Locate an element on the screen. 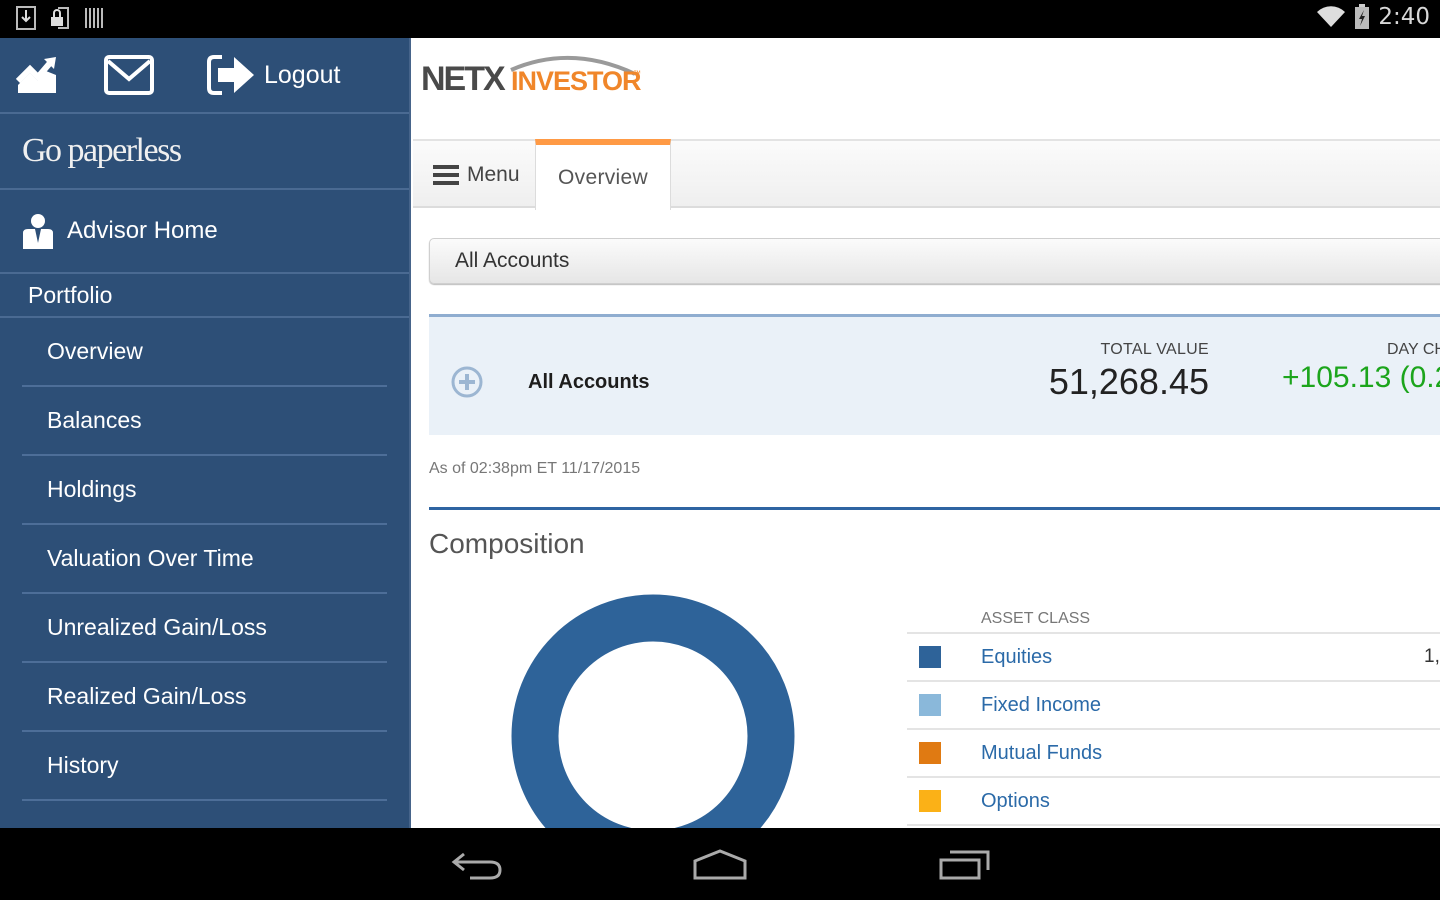 The width and height of the screenshot is (1440, 900). menu-button: Menu is located at coordinates (474, 174).